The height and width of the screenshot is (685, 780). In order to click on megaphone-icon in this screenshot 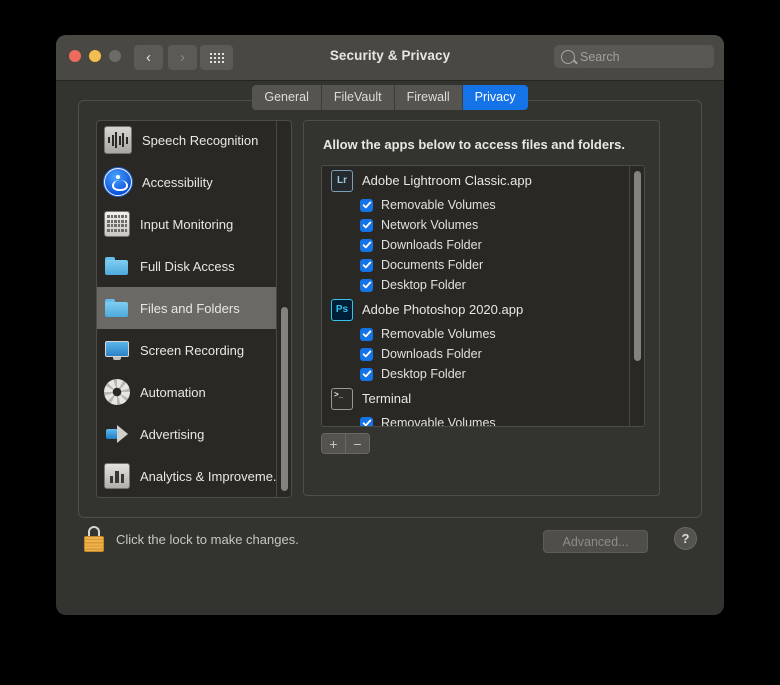, I will do `click(117, 434)`.